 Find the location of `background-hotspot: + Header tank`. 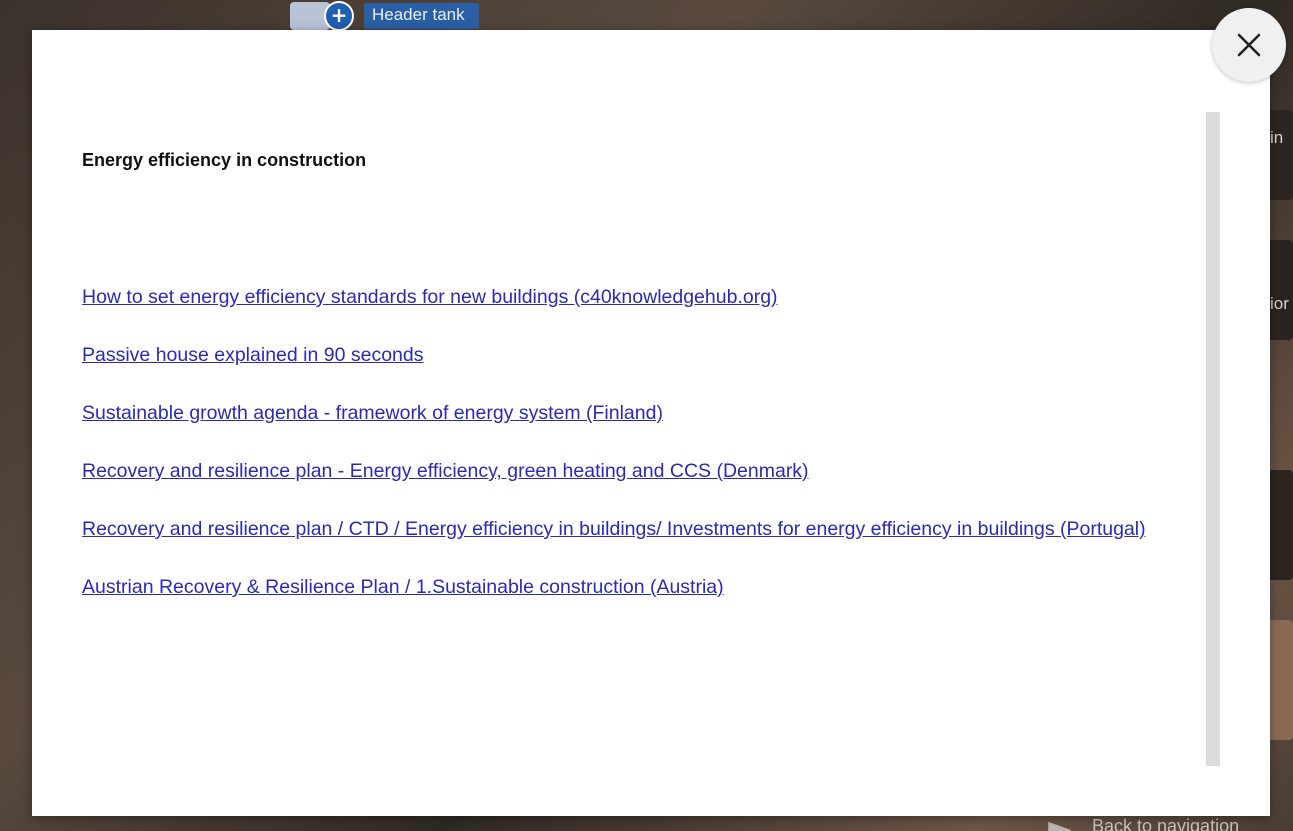

background-hotspot: + Header tank is located at coordinates (384, 16).